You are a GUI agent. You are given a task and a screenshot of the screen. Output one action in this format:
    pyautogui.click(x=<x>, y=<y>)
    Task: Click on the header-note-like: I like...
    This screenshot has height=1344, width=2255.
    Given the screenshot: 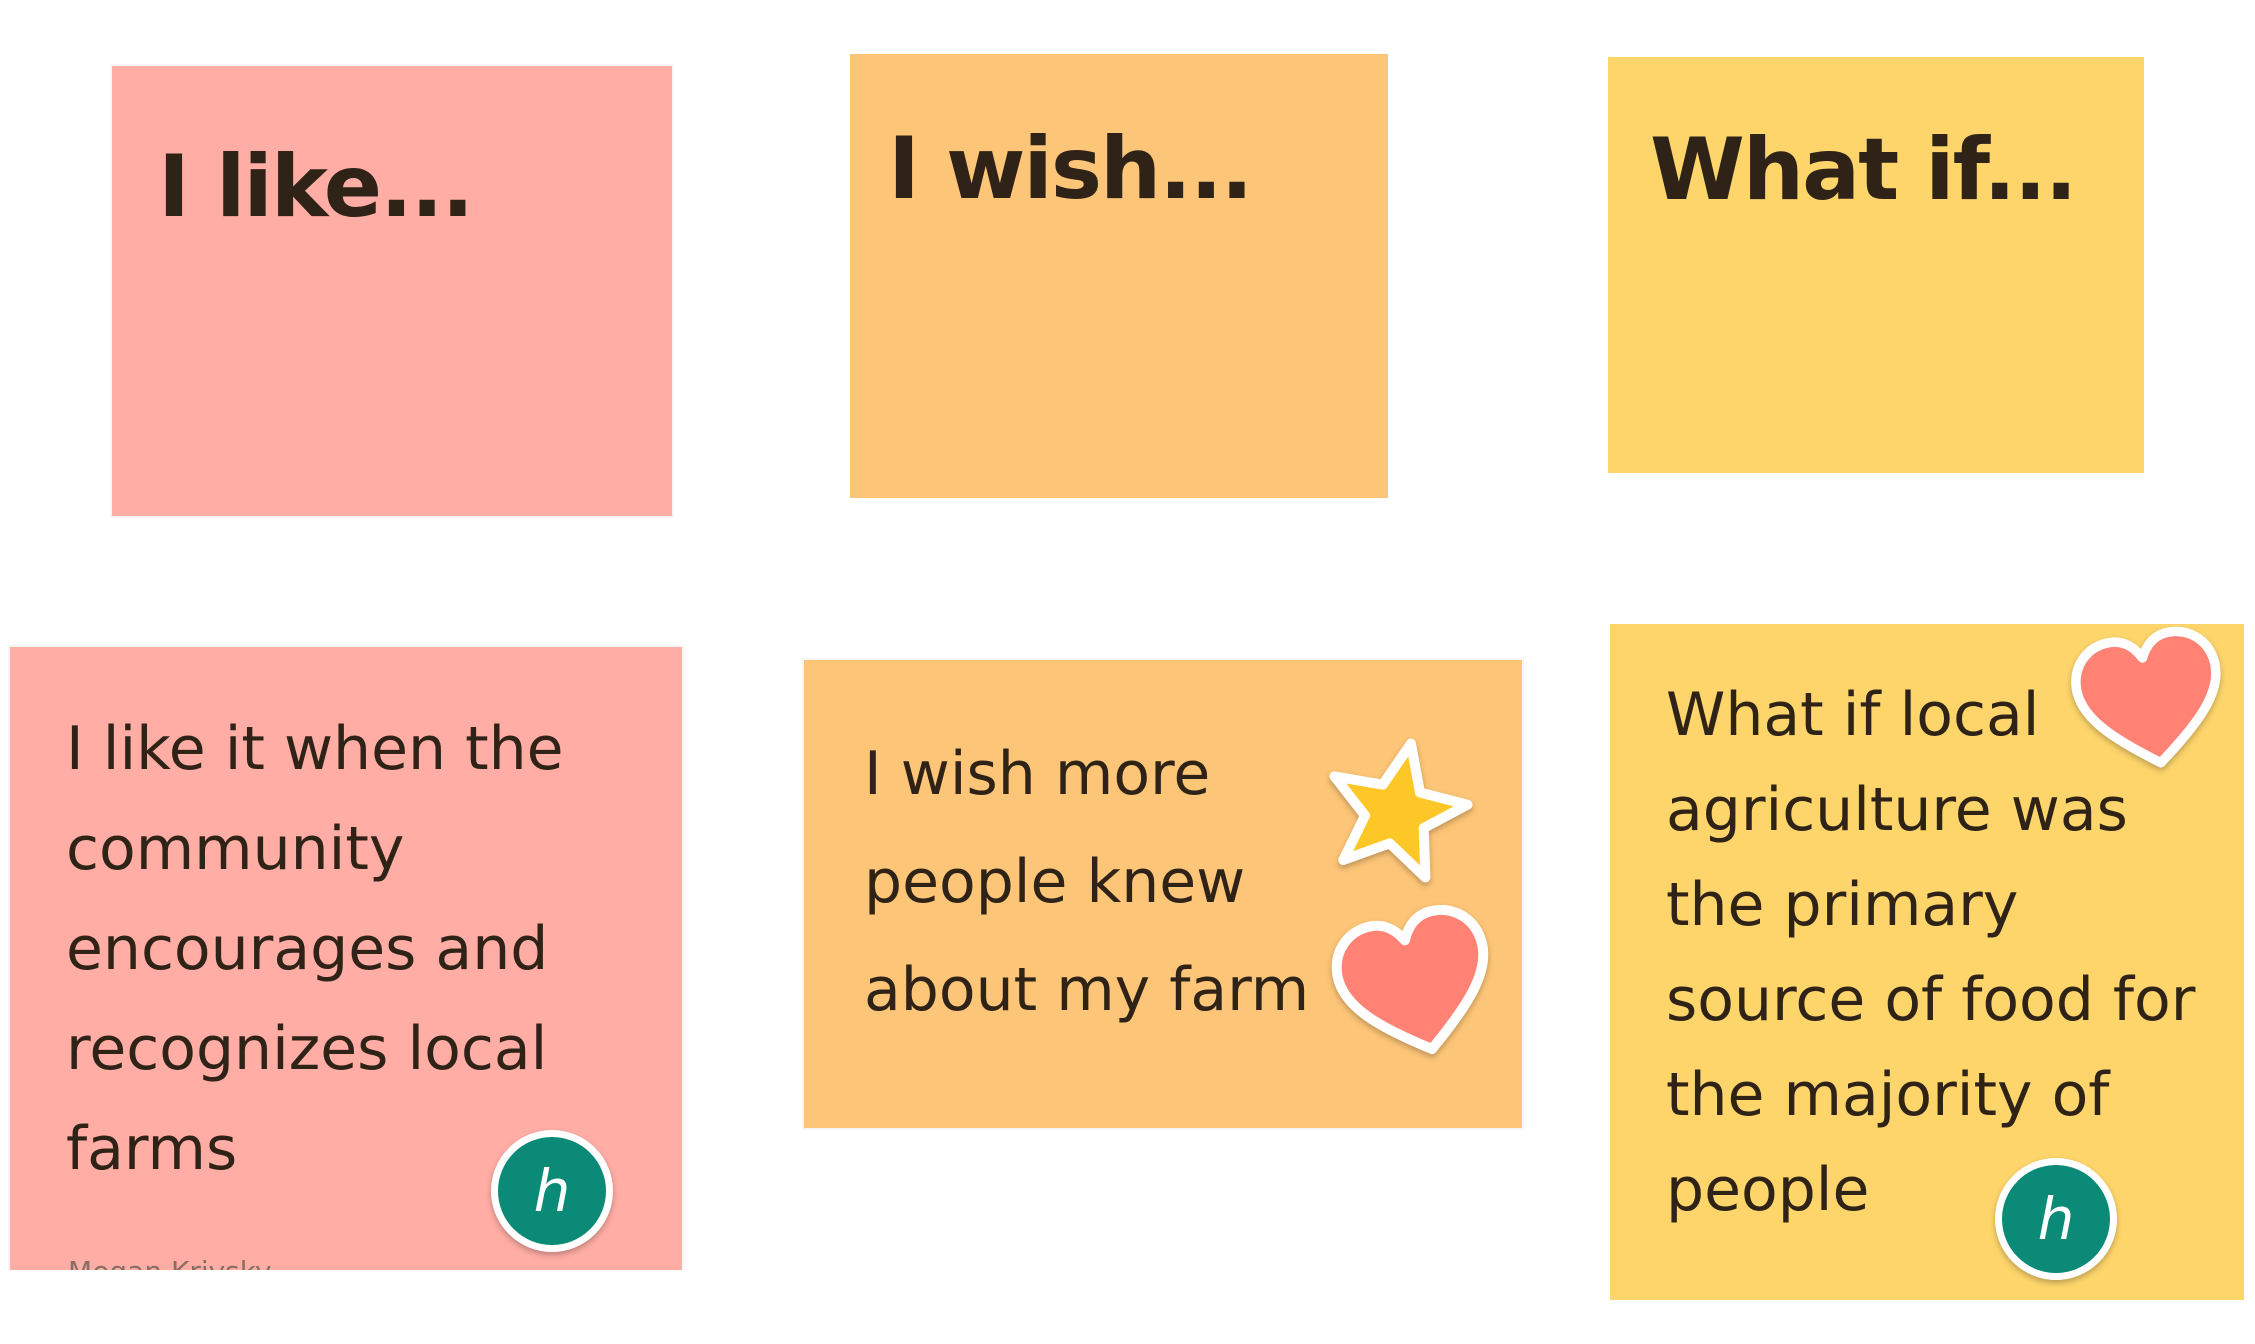 What is the action you would take?
    pyautogui.click(x=392, y=291)
    